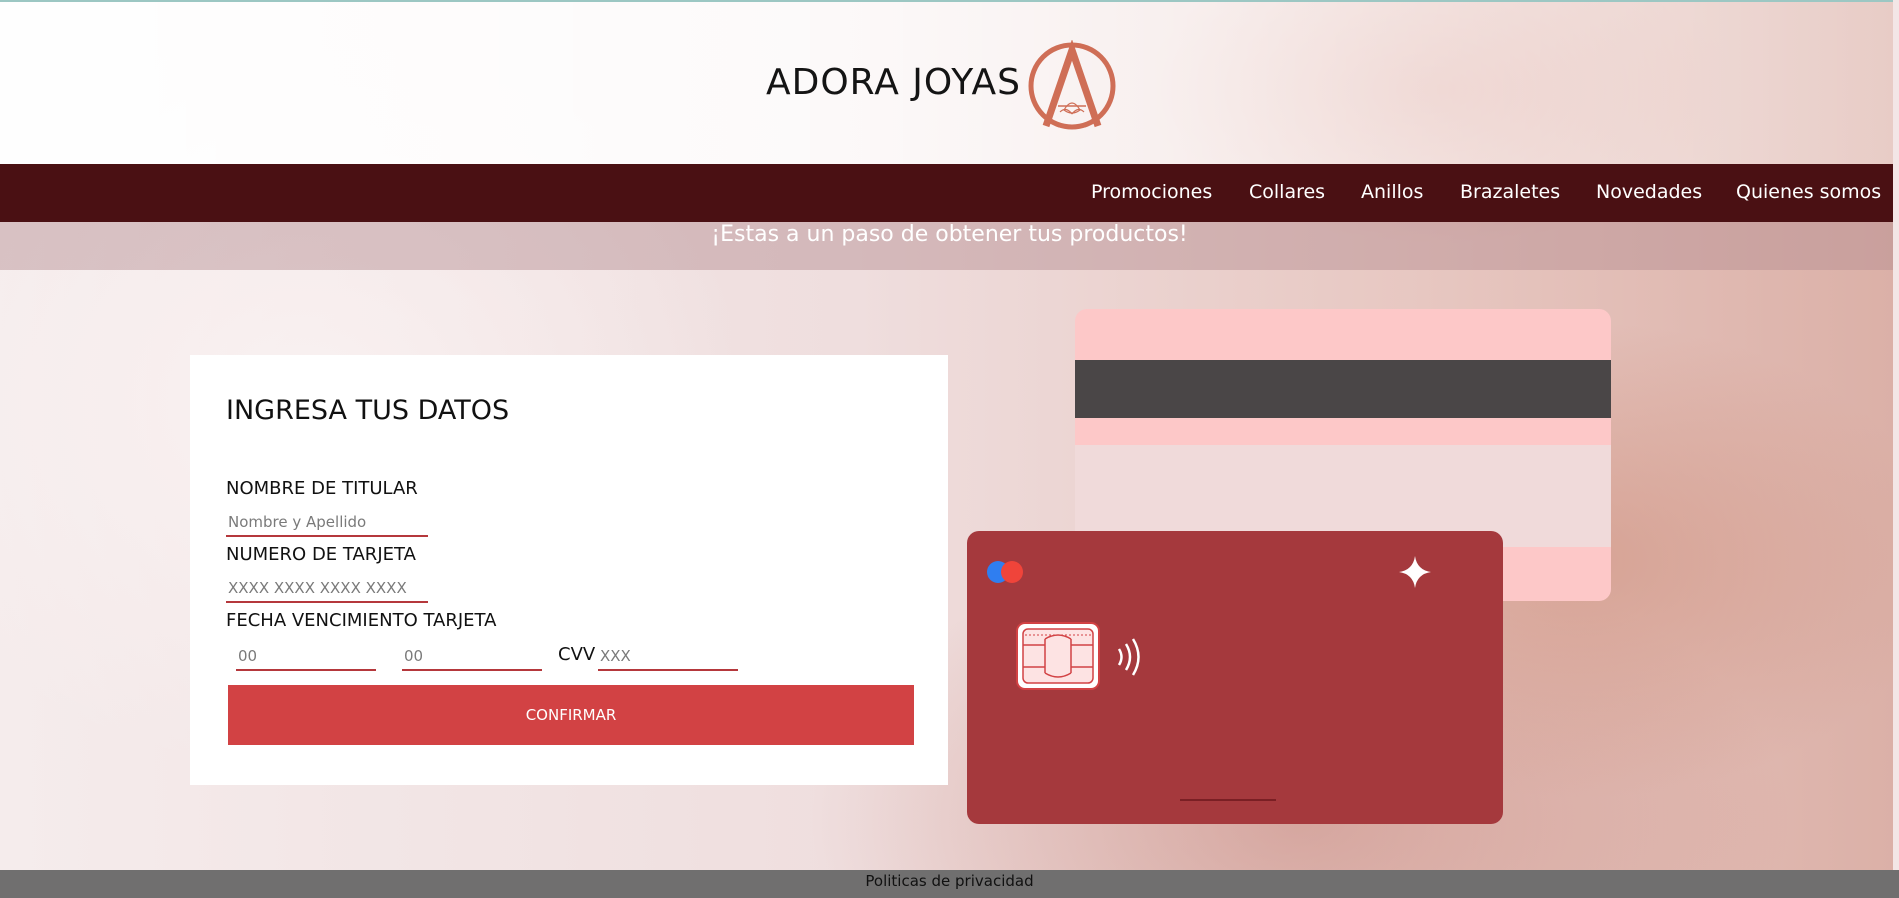 This screenshot has height=898, width=1899. I want to click on card-number-label: NUMERO DE TARJETA, so click(321, 554).